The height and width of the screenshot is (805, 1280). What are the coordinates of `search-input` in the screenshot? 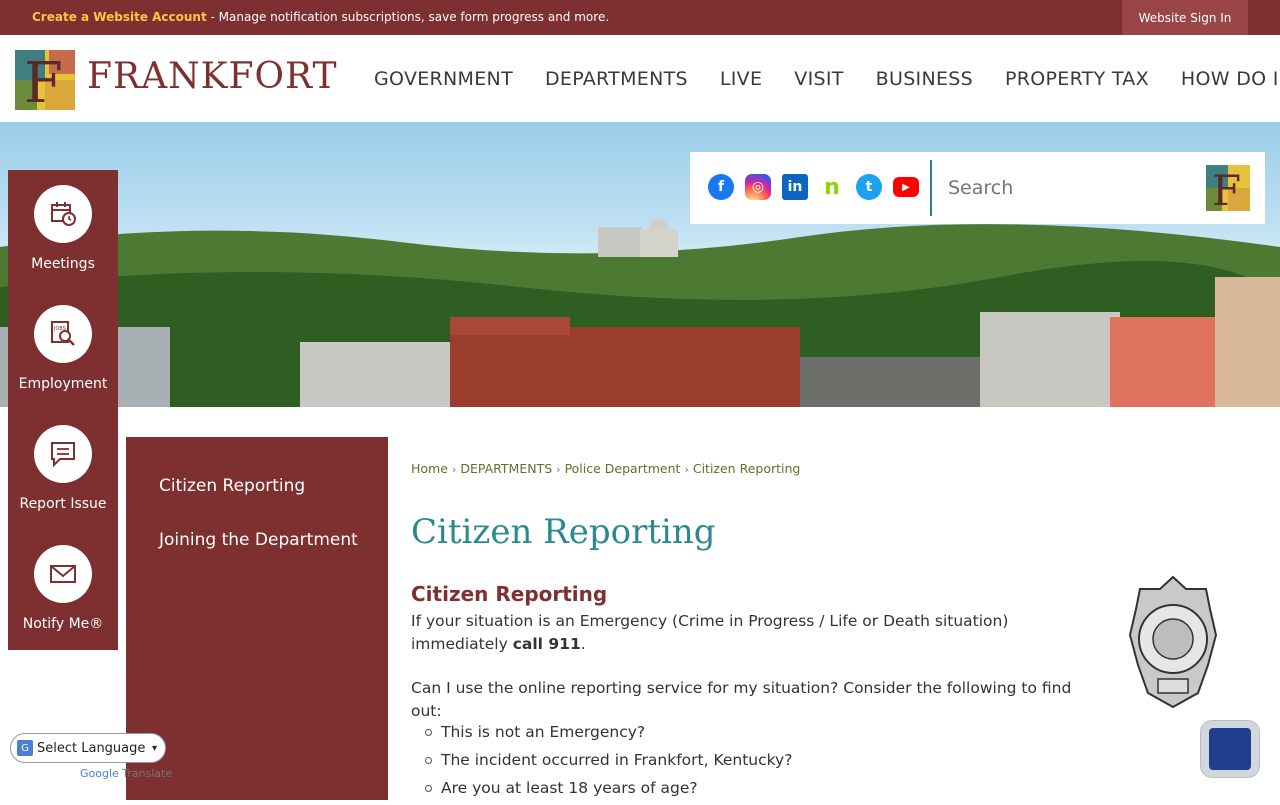 It's located at (1068, 188).